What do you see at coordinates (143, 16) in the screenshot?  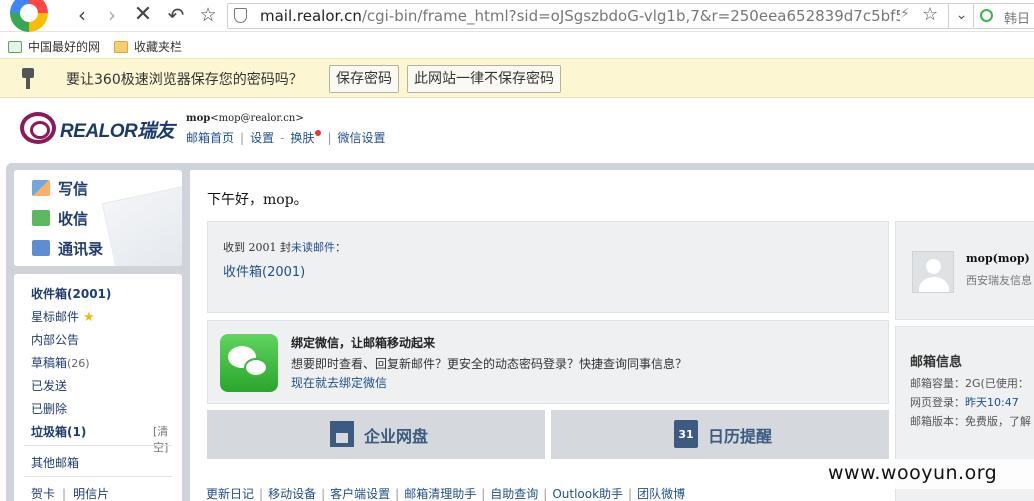 I see `stop-icon: ✕` at bounding box center [143, 16].